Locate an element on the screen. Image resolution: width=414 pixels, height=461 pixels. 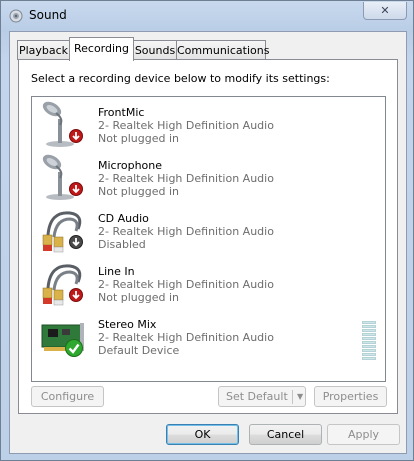
green-check-badge-icon is located at coordinates (74, 348).